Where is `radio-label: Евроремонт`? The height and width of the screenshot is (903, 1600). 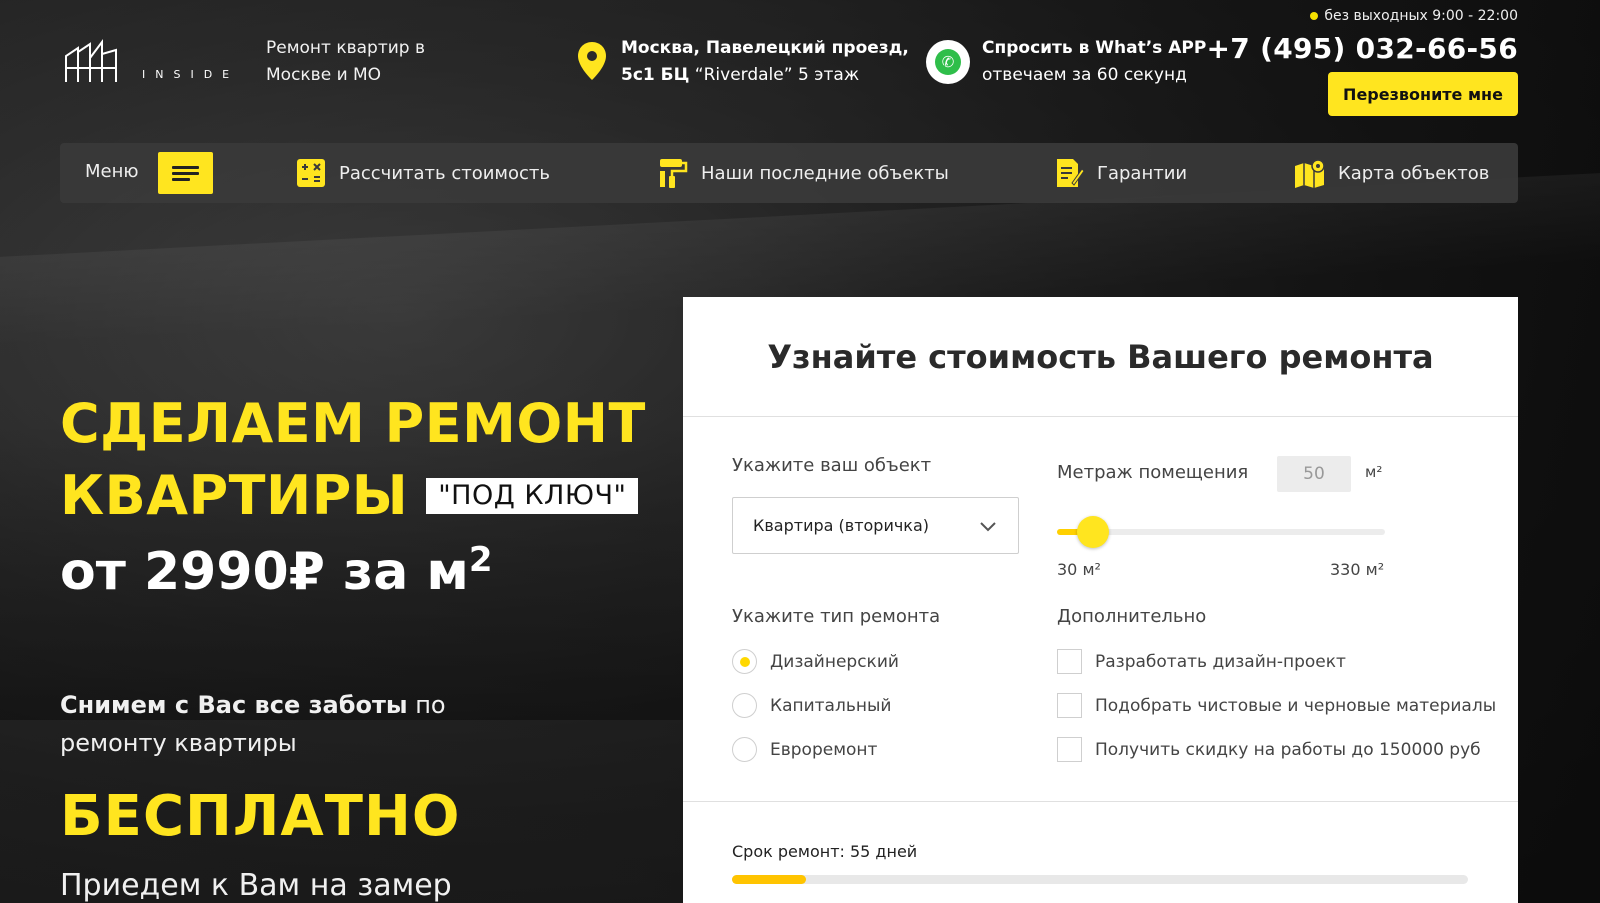
radio-label: Евроремонт is located at coordinates (824, 749).